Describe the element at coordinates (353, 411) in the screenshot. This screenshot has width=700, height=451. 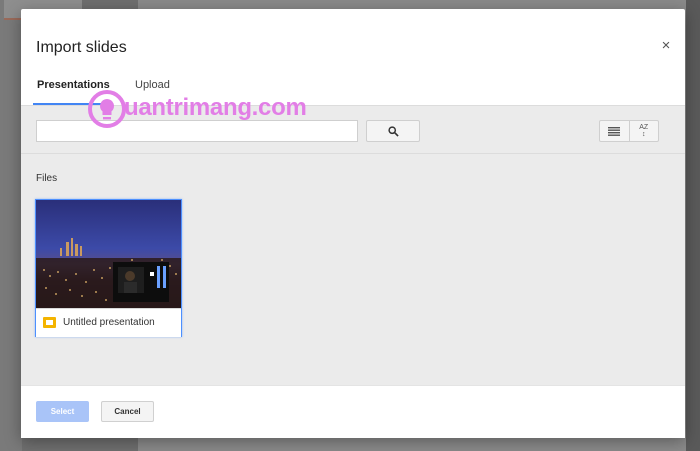
I see `dialog-footer: Select Cancel` at that location.